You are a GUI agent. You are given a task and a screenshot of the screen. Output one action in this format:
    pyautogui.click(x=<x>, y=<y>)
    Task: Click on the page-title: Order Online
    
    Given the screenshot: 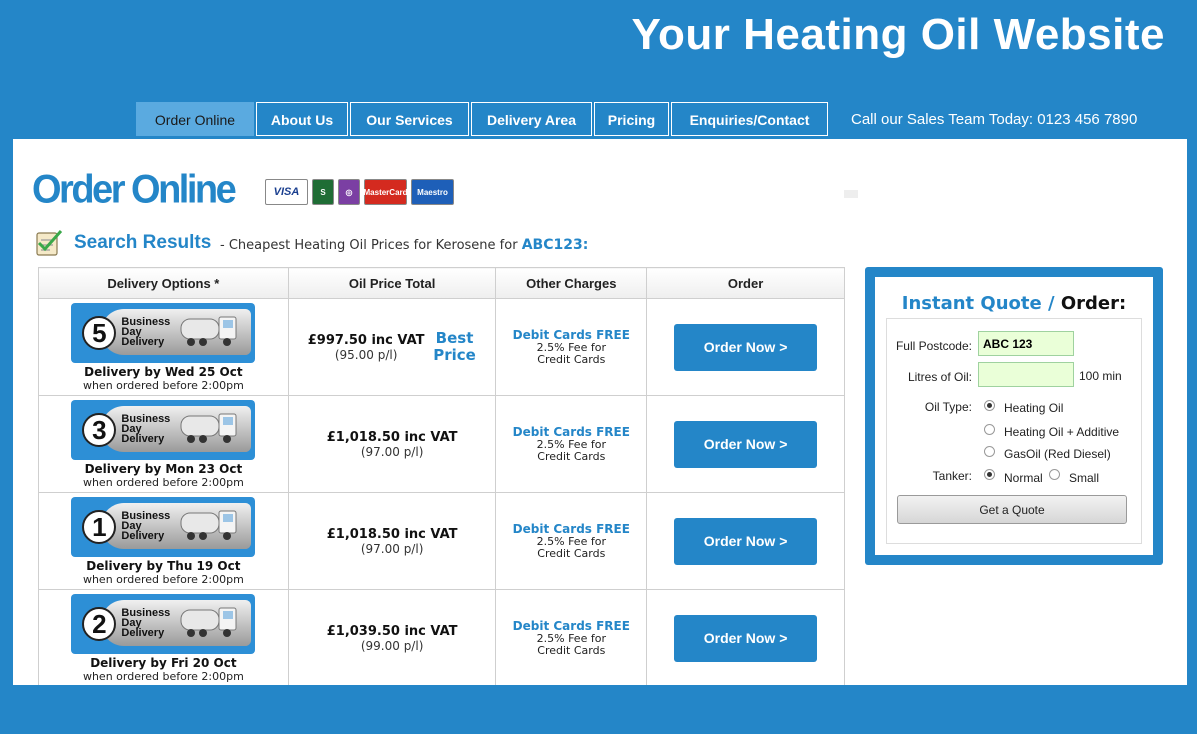 What is the action you would take?
    pyautogui.click(x=134, y=190)
    